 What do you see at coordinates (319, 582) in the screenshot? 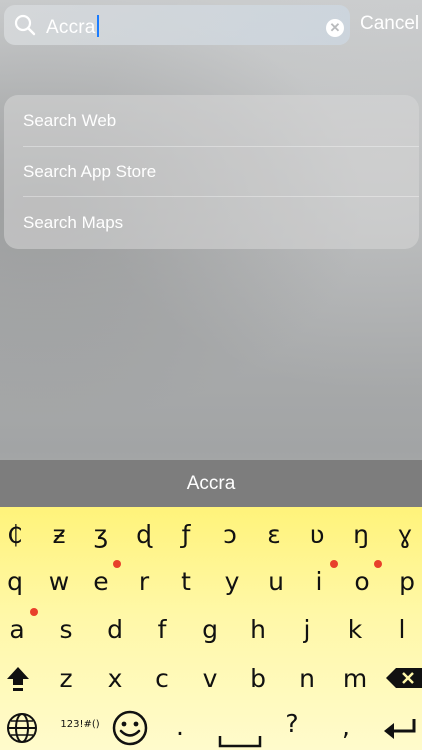
I see `key-i: i` at bounding box center [319, 582].